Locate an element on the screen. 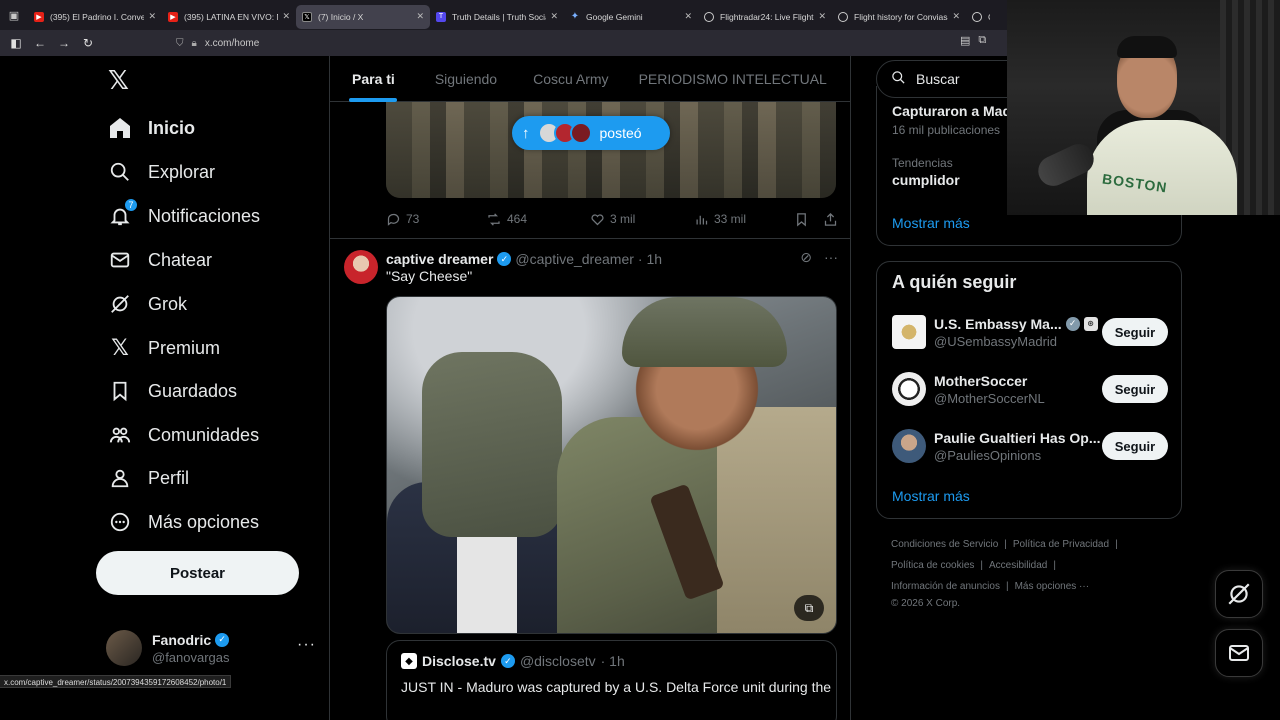 The width and height of the screenshot is (1280, 720). browser-tab-active: 𝕏 (7) Inicio / X ✕ is located at coordinates (363, 16).